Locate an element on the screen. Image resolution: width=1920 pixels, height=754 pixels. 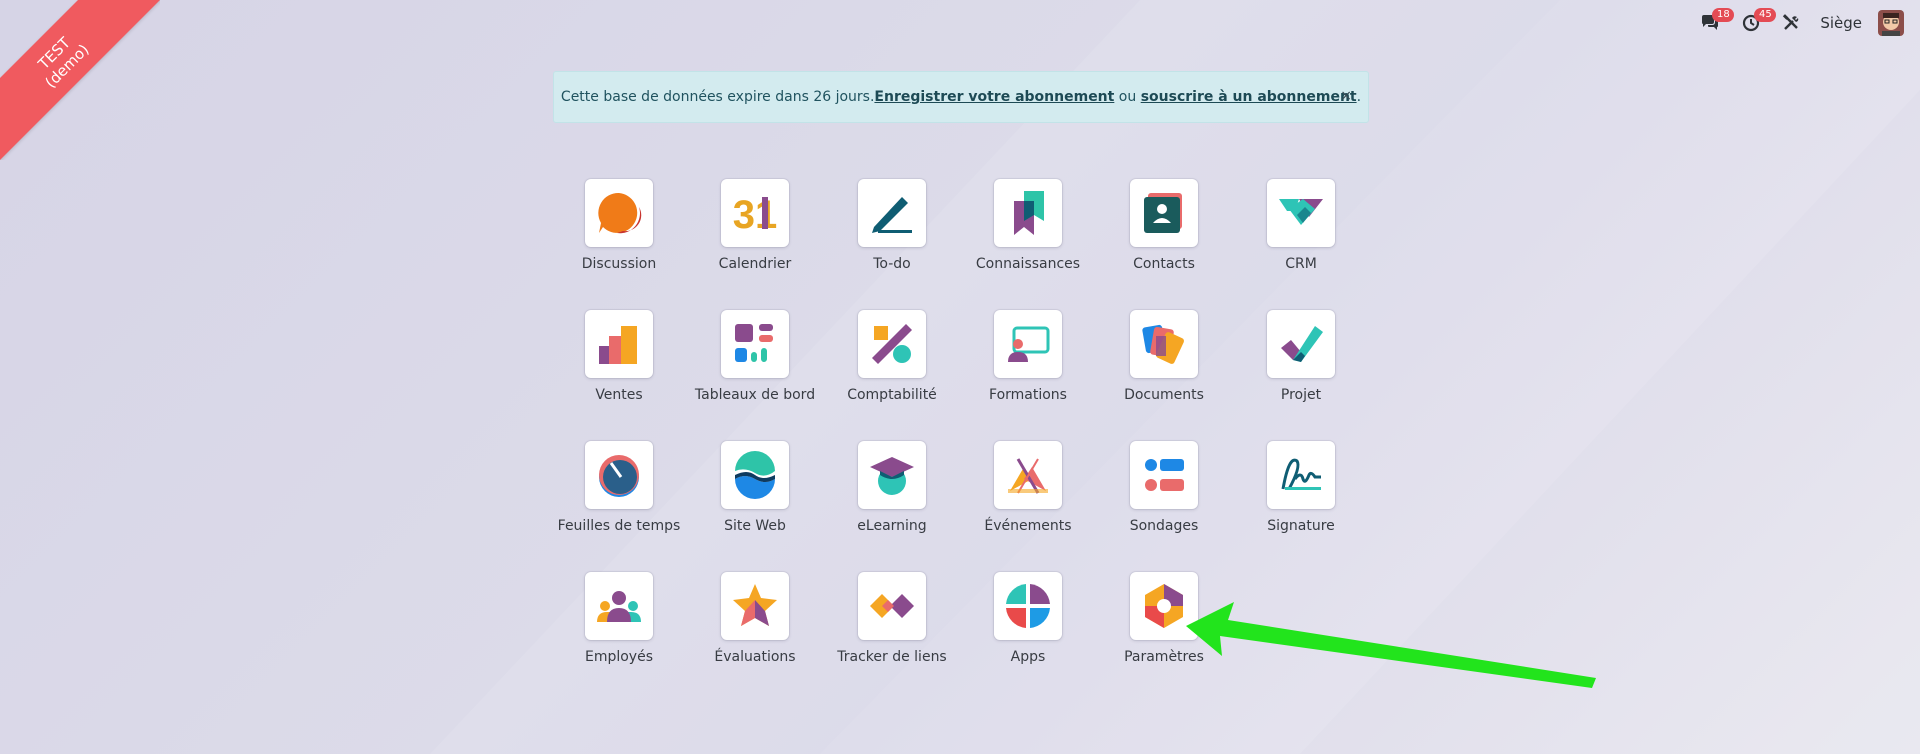
signature-icon is located at coordinates (1301, 474).